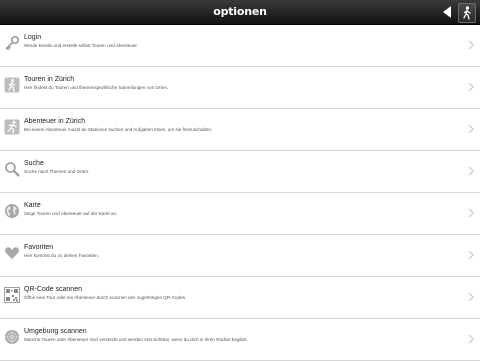  I want to click on item-title: Karte, so click(32, 205).